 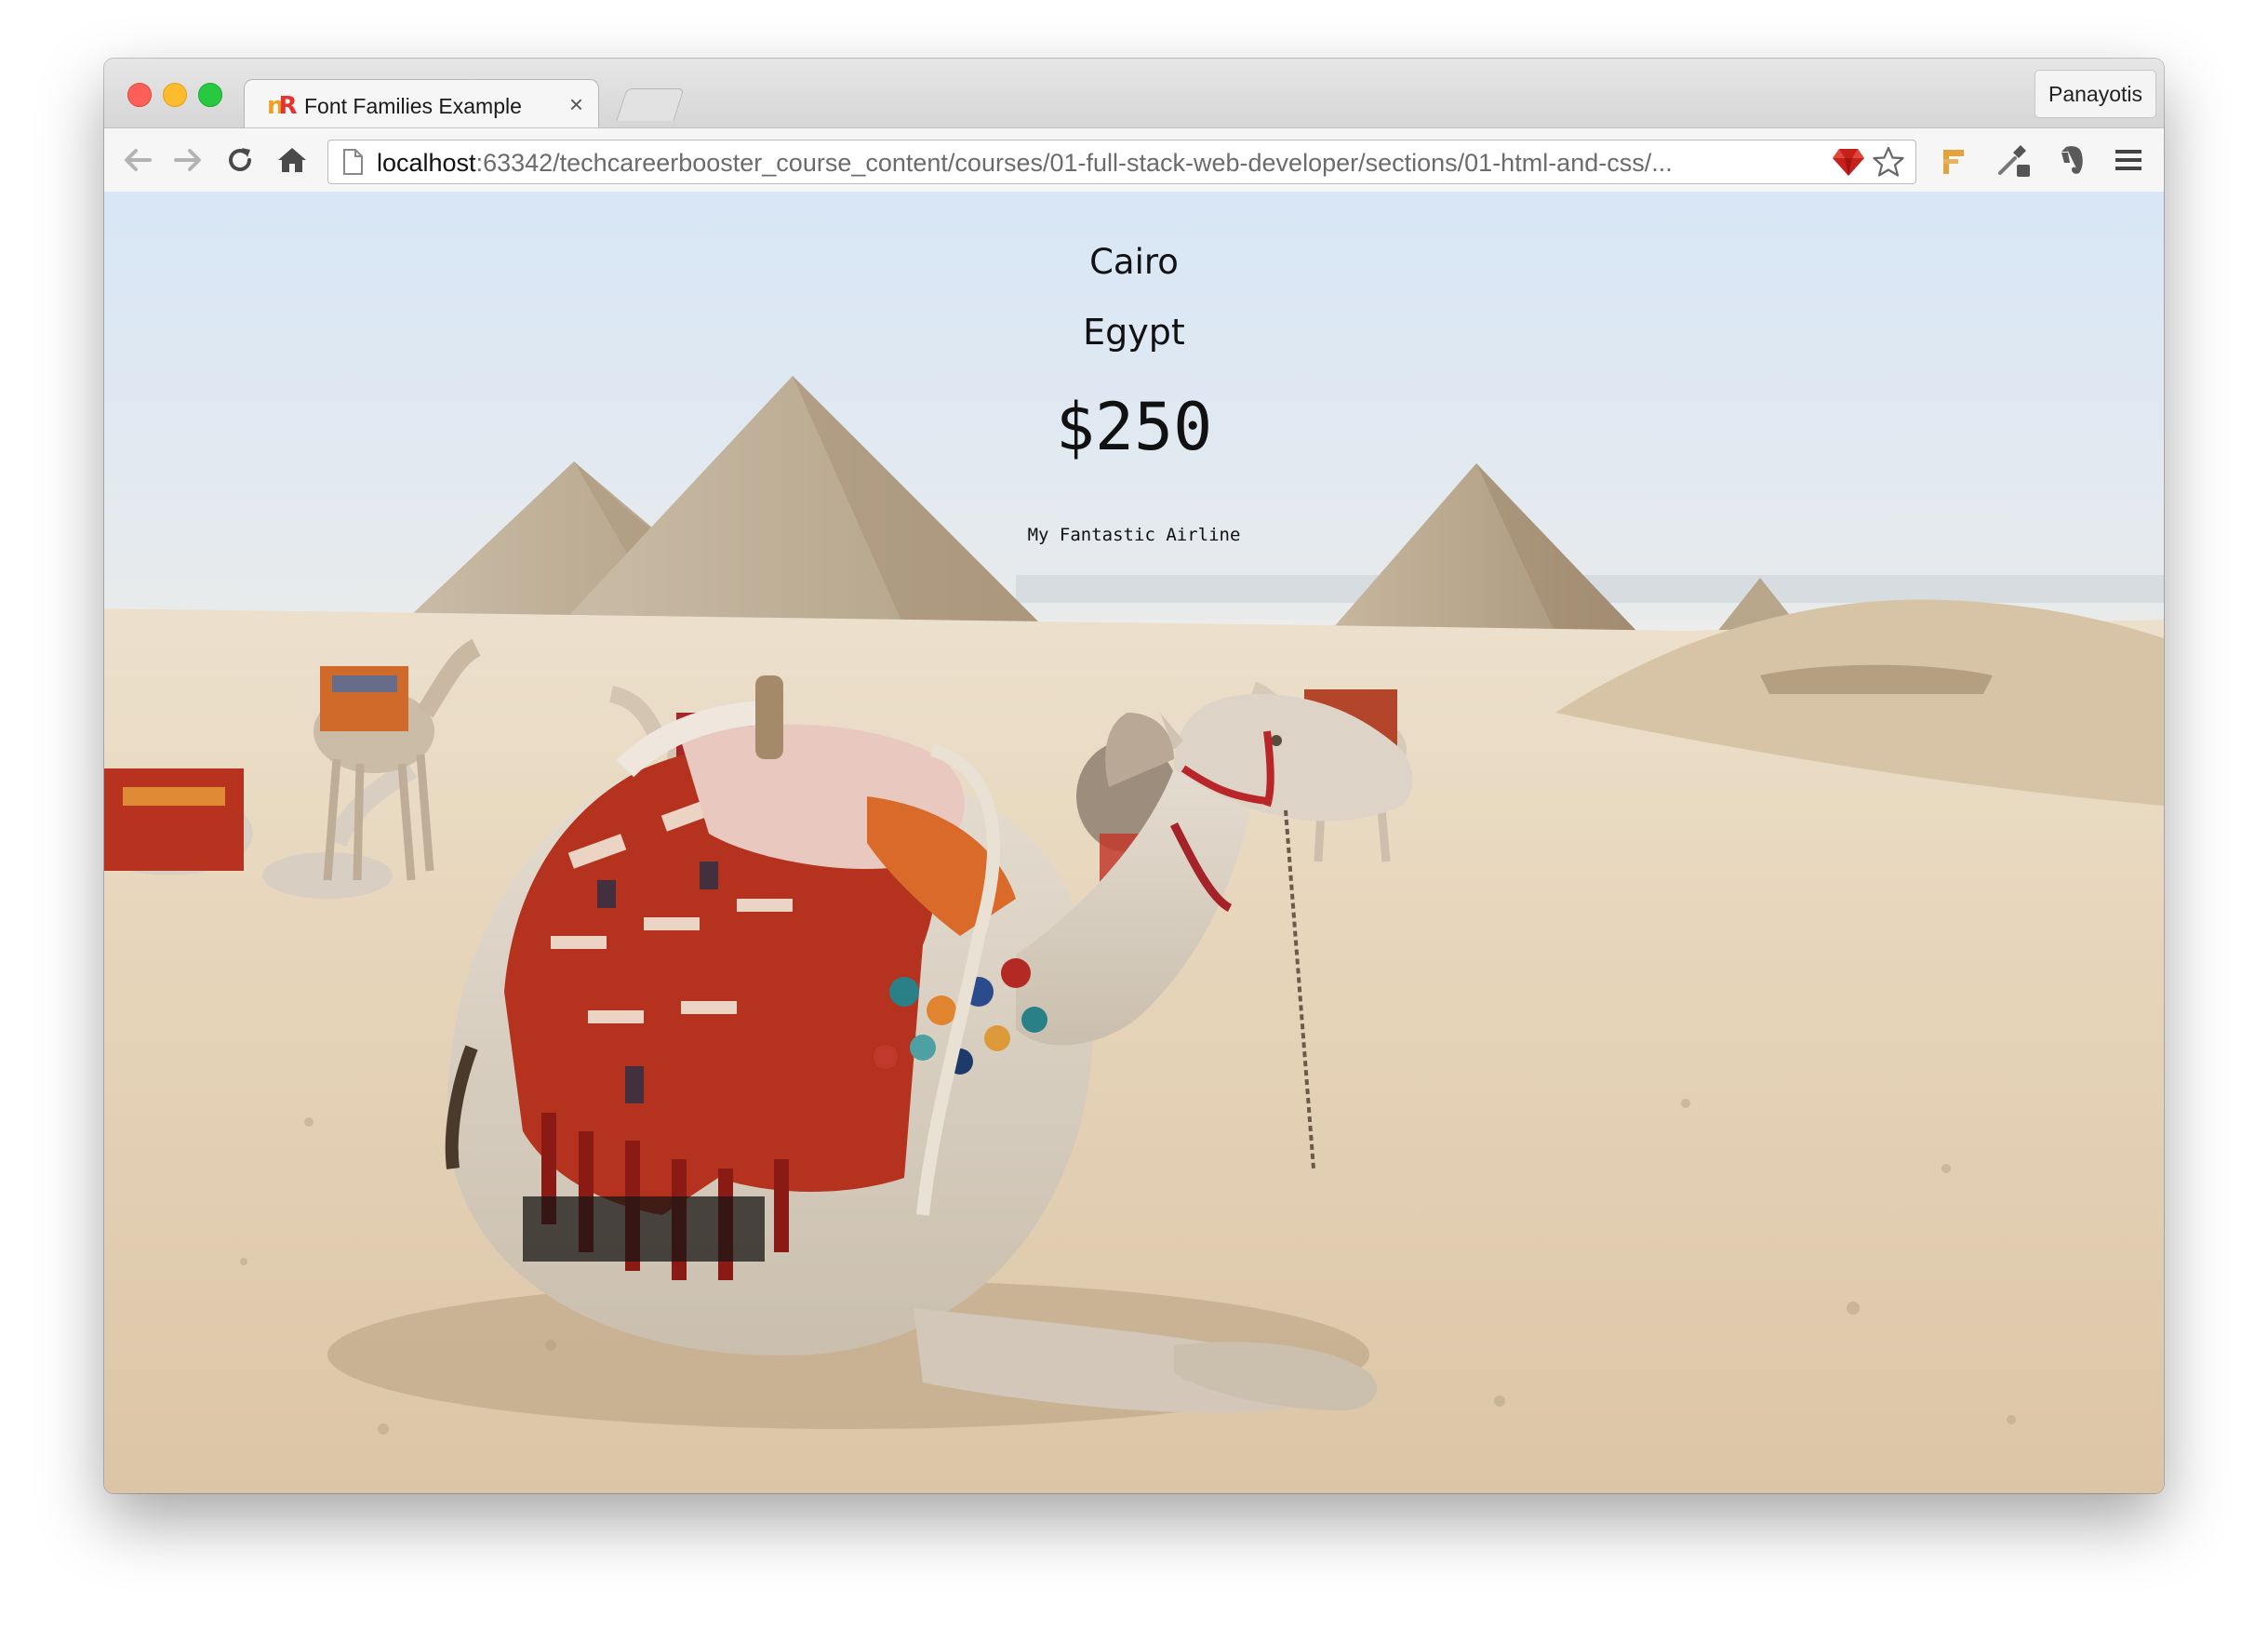 What do you see at coordinates (1134, 535) in the screenshot?
I see `airline-name: My Fantastic Airline` at bounding box center [1134, 535].